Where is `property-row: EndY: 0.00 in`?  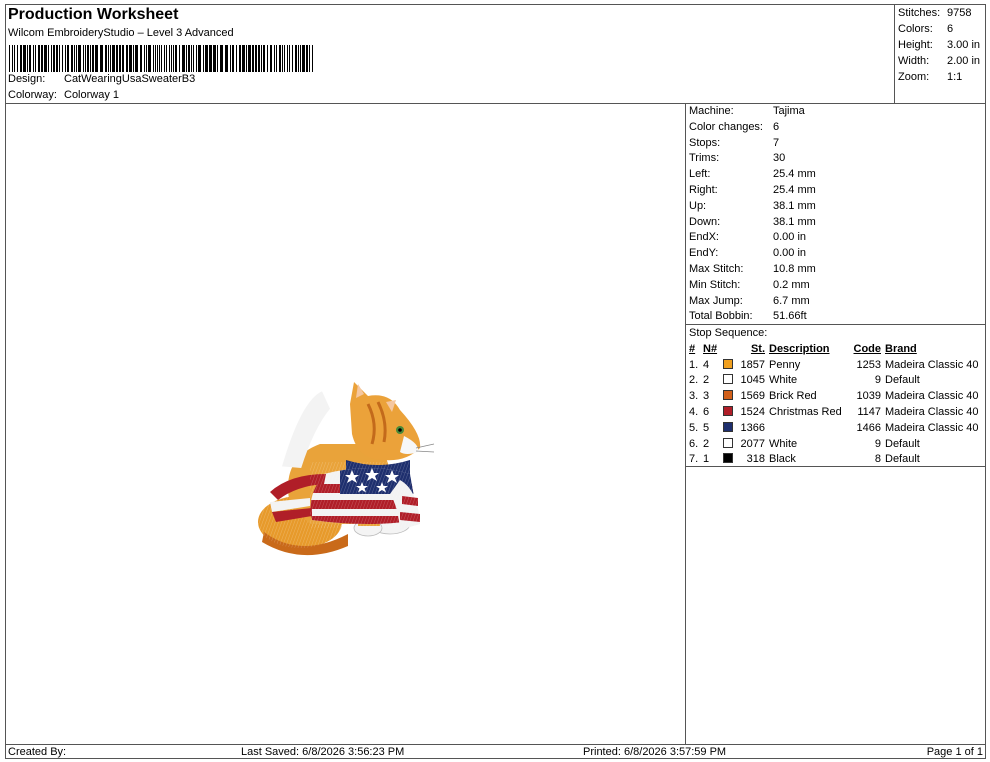
property-row: EndY: 0.00 in is located at coordinates (836, 254).